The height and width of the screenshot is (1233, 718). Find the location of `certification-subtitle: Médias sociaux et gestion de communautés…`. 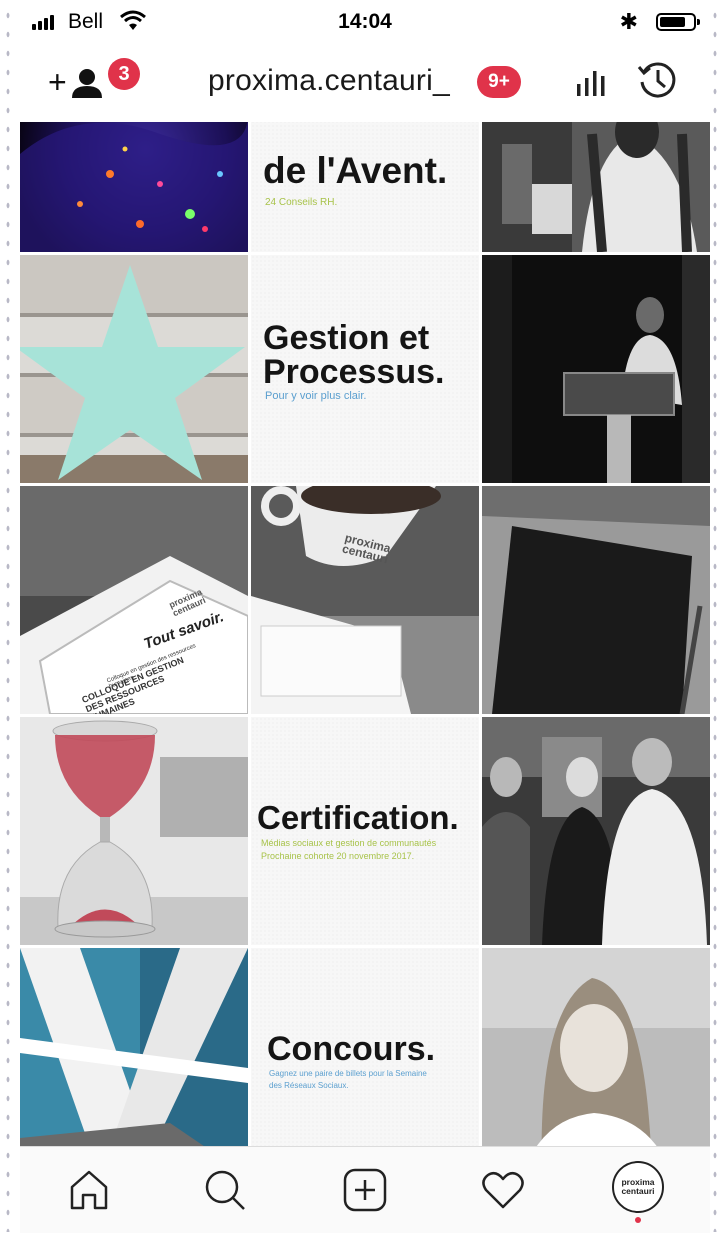

certification-subtitle: Médias sociaux et gestion de communautés… is located at coordinates (349, 849).